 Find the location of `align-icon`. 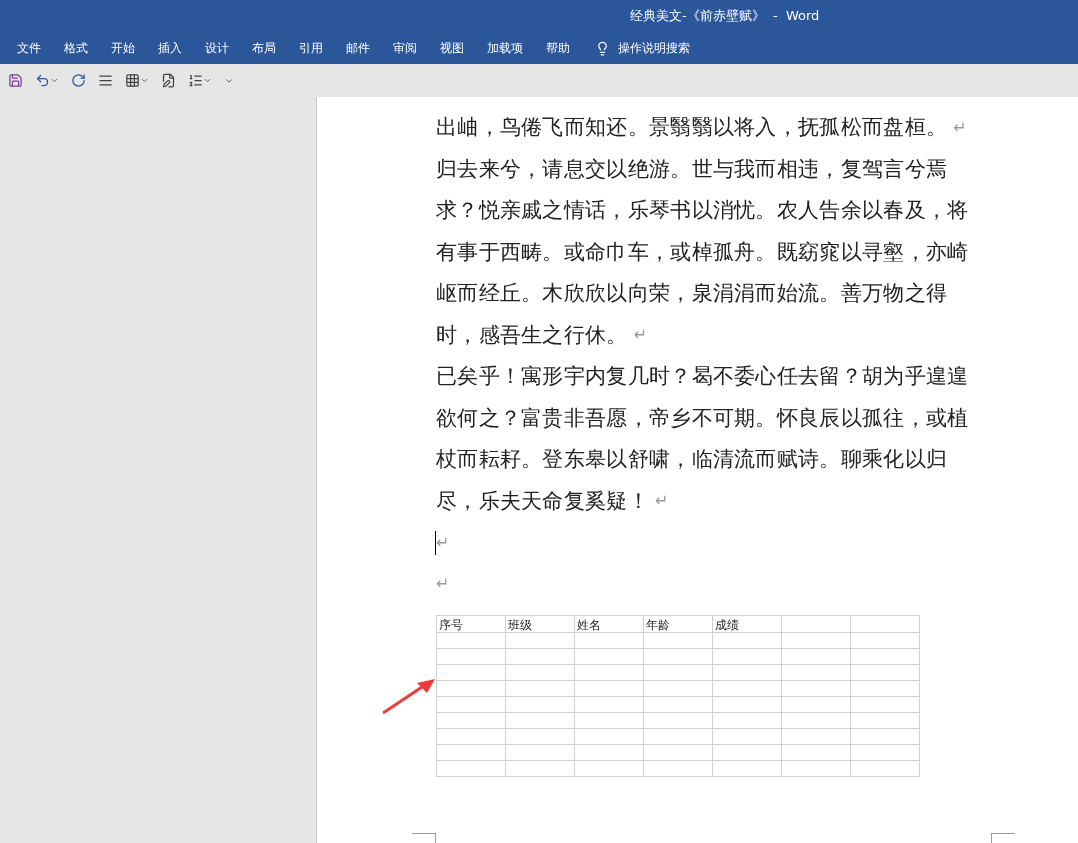

align-icon is located at coordinates (105, 80).